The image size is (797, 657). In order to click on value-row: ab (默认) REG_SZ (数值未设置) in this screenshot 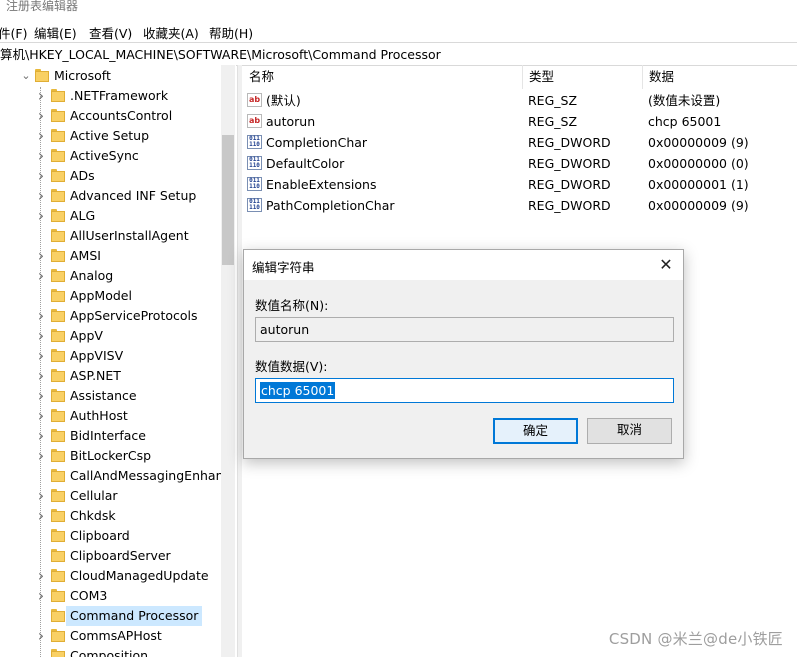, I will do `click(520, 100)`.